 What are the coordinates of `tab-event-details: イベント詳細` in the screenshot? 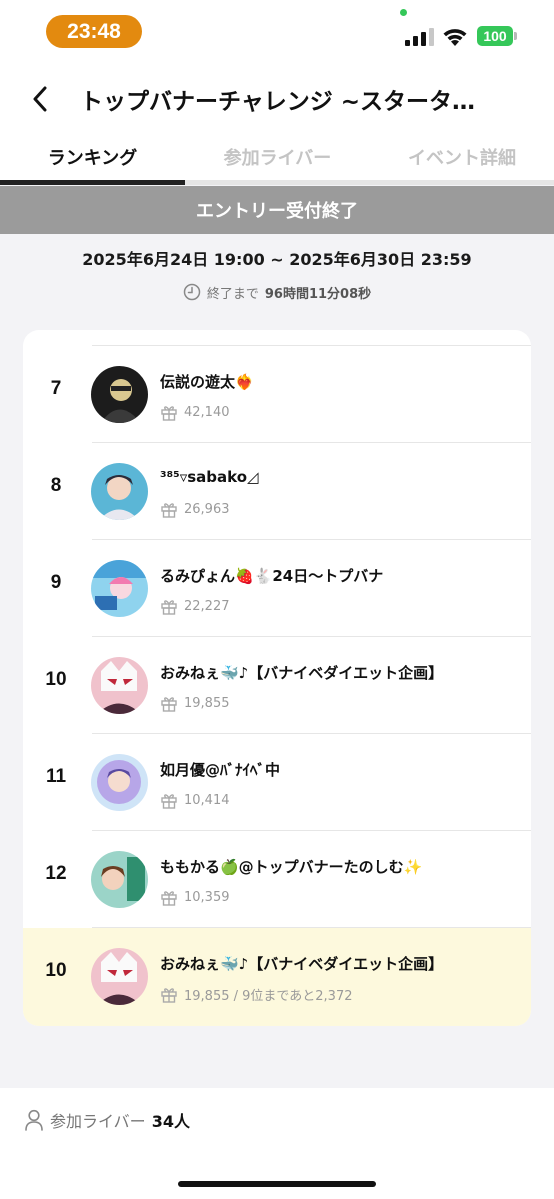 It's located at (462, 157).